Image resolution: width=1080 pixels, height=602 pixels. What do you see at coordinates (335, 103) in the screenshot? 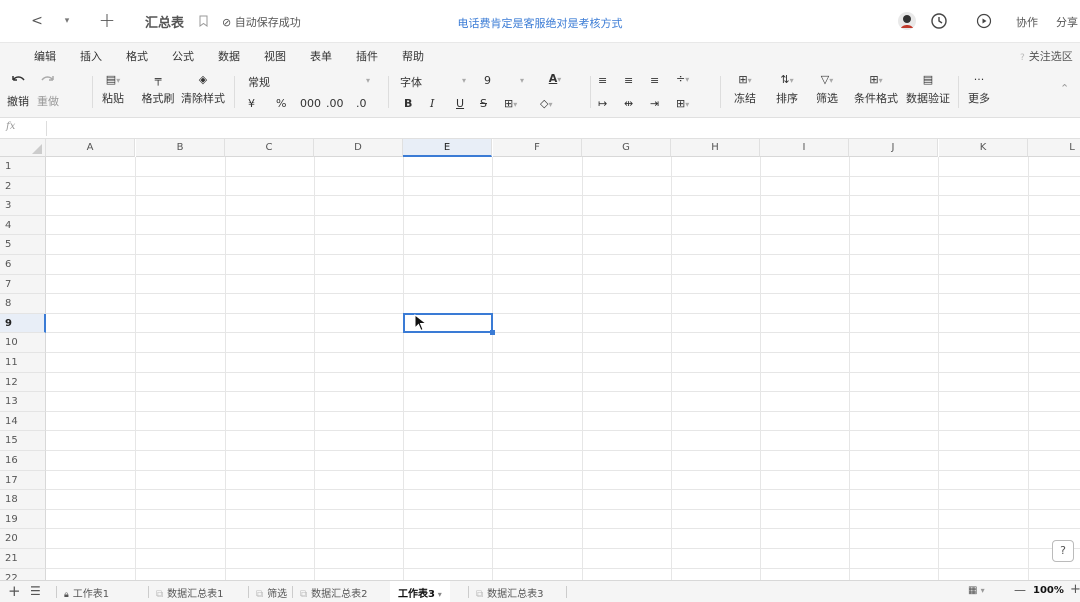
I see `increase-decimal-button: .00` at bounding box center [335, 103].